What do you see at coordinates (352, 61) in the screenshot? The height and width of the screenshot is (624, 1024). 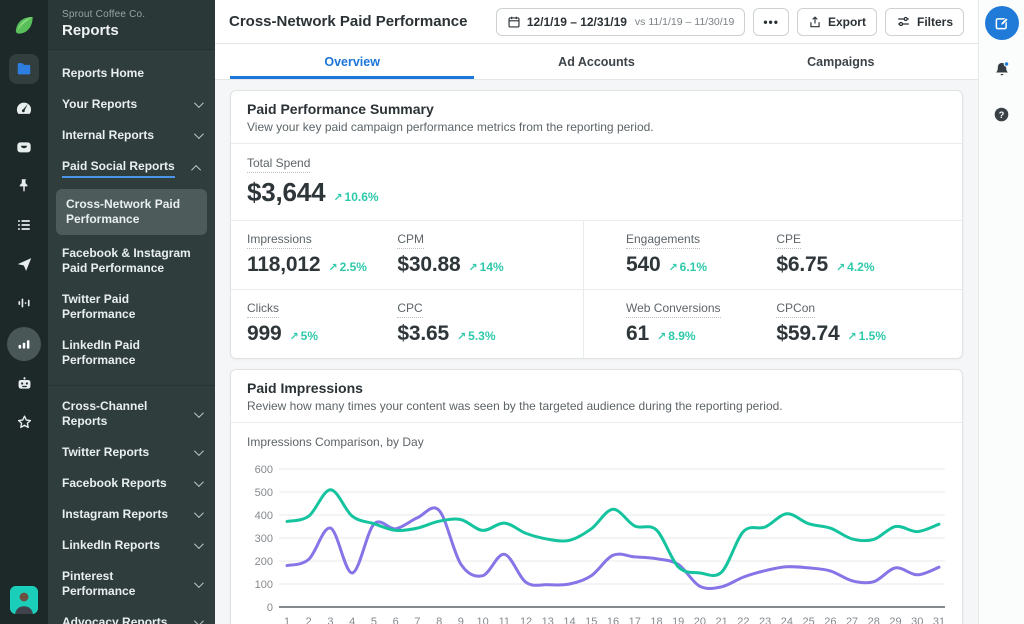 I see `tab-overview: Overview` at bounding box center [352, 61].